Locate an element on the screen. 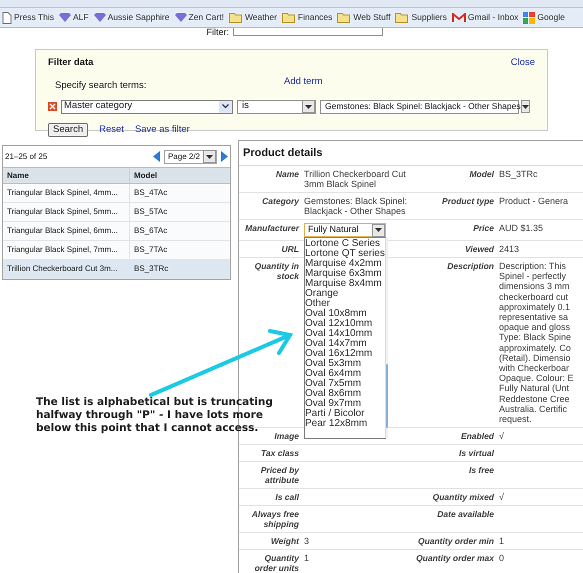 This screenshot has width=583, height=573. dropdown-option: Oval 8x6mm is located at coordinates (345, 394).